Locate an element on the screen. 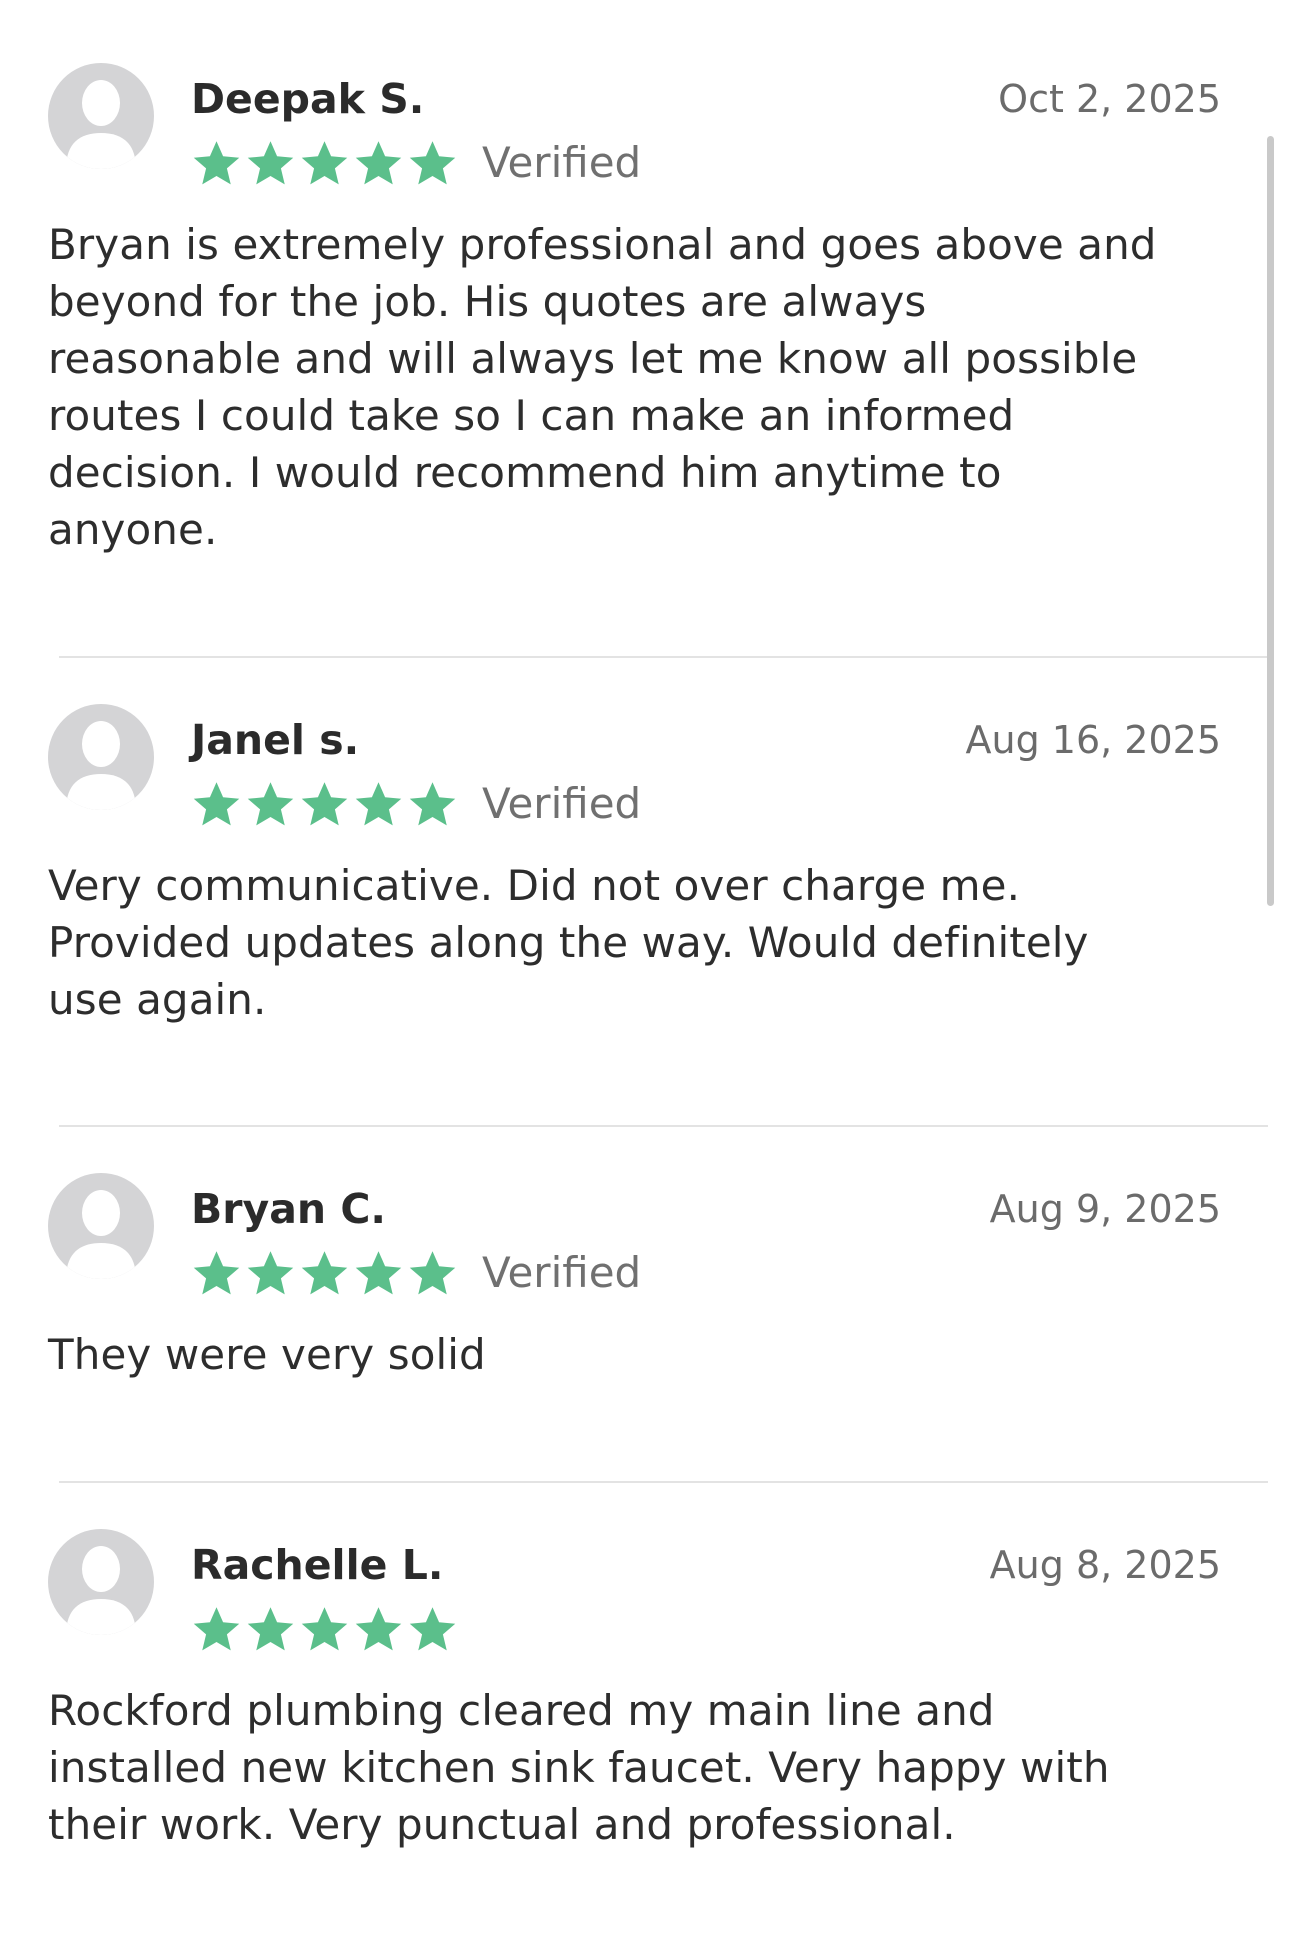 The image size is (1290, 1946). rating-row is located at coordinates (324, 1629).